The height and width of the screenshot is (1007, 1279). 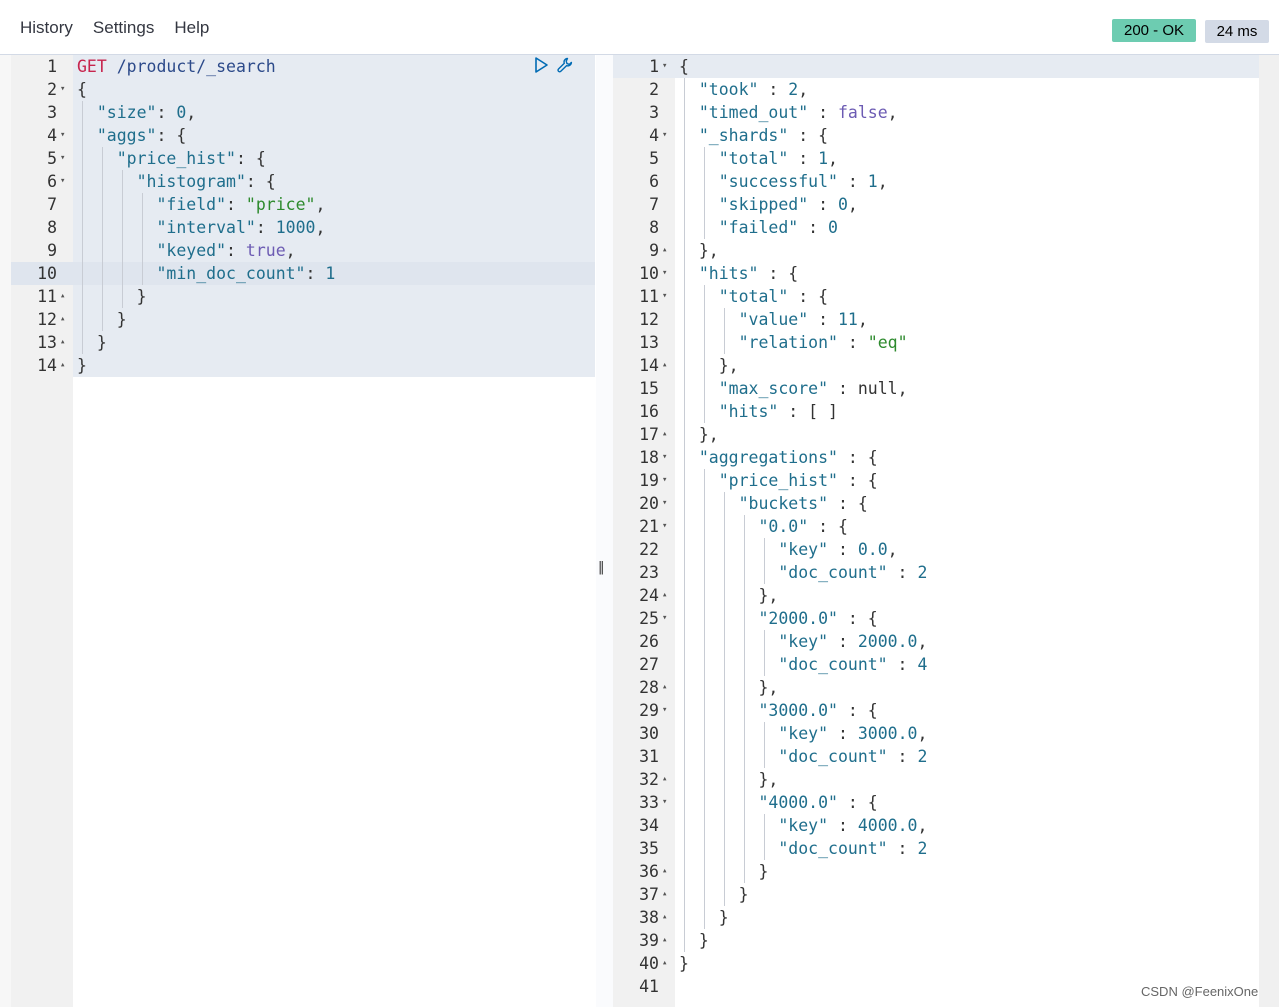 What do you see at coordinates (936, 802) in the screenshot?
I see `code-line: 33 ▾ "4000.0" : {` at bounding box center [936, 802].